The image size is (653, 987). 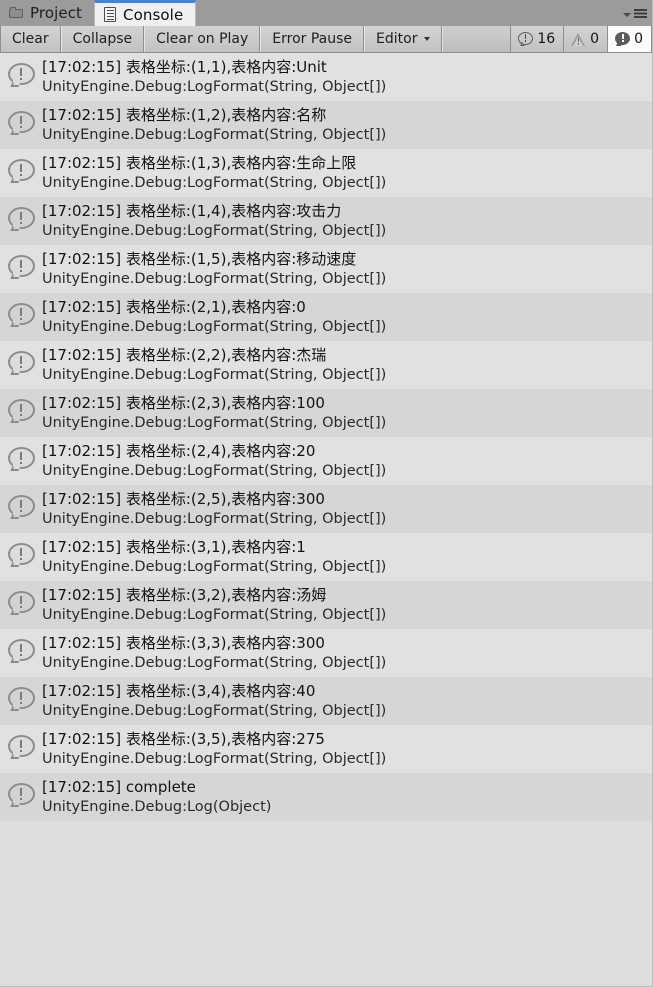 What do you see at coordinates (174, 547) in the screenshot?
I see `log-entry-message: [17:02:15] 表格坐标:(3,1),表格内容:1` at bounding box center [174, 547].